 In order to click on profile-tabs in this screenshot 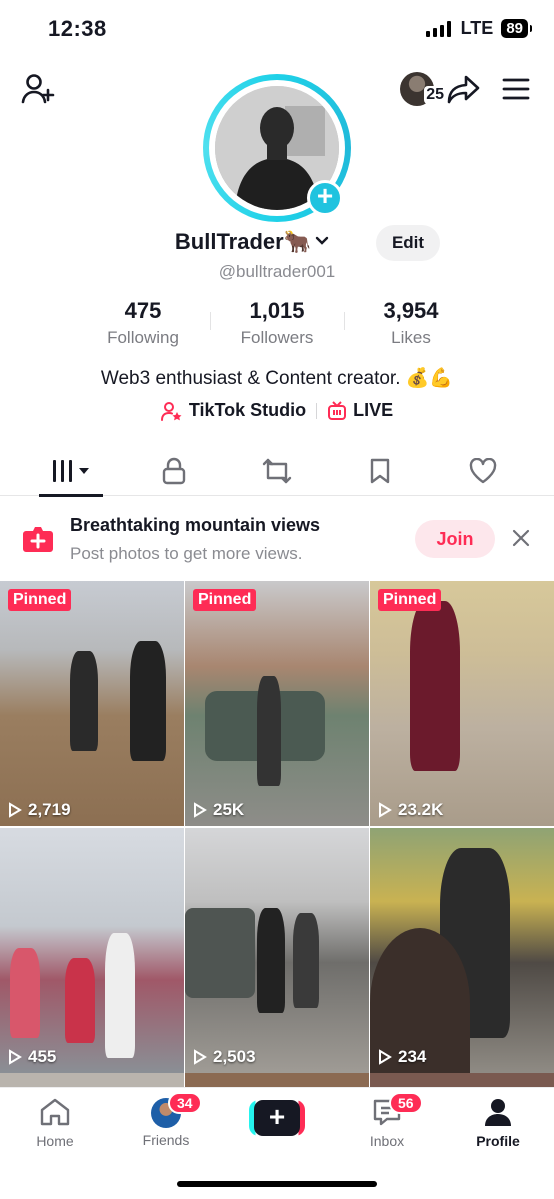, I will do `click(277, 471)`.